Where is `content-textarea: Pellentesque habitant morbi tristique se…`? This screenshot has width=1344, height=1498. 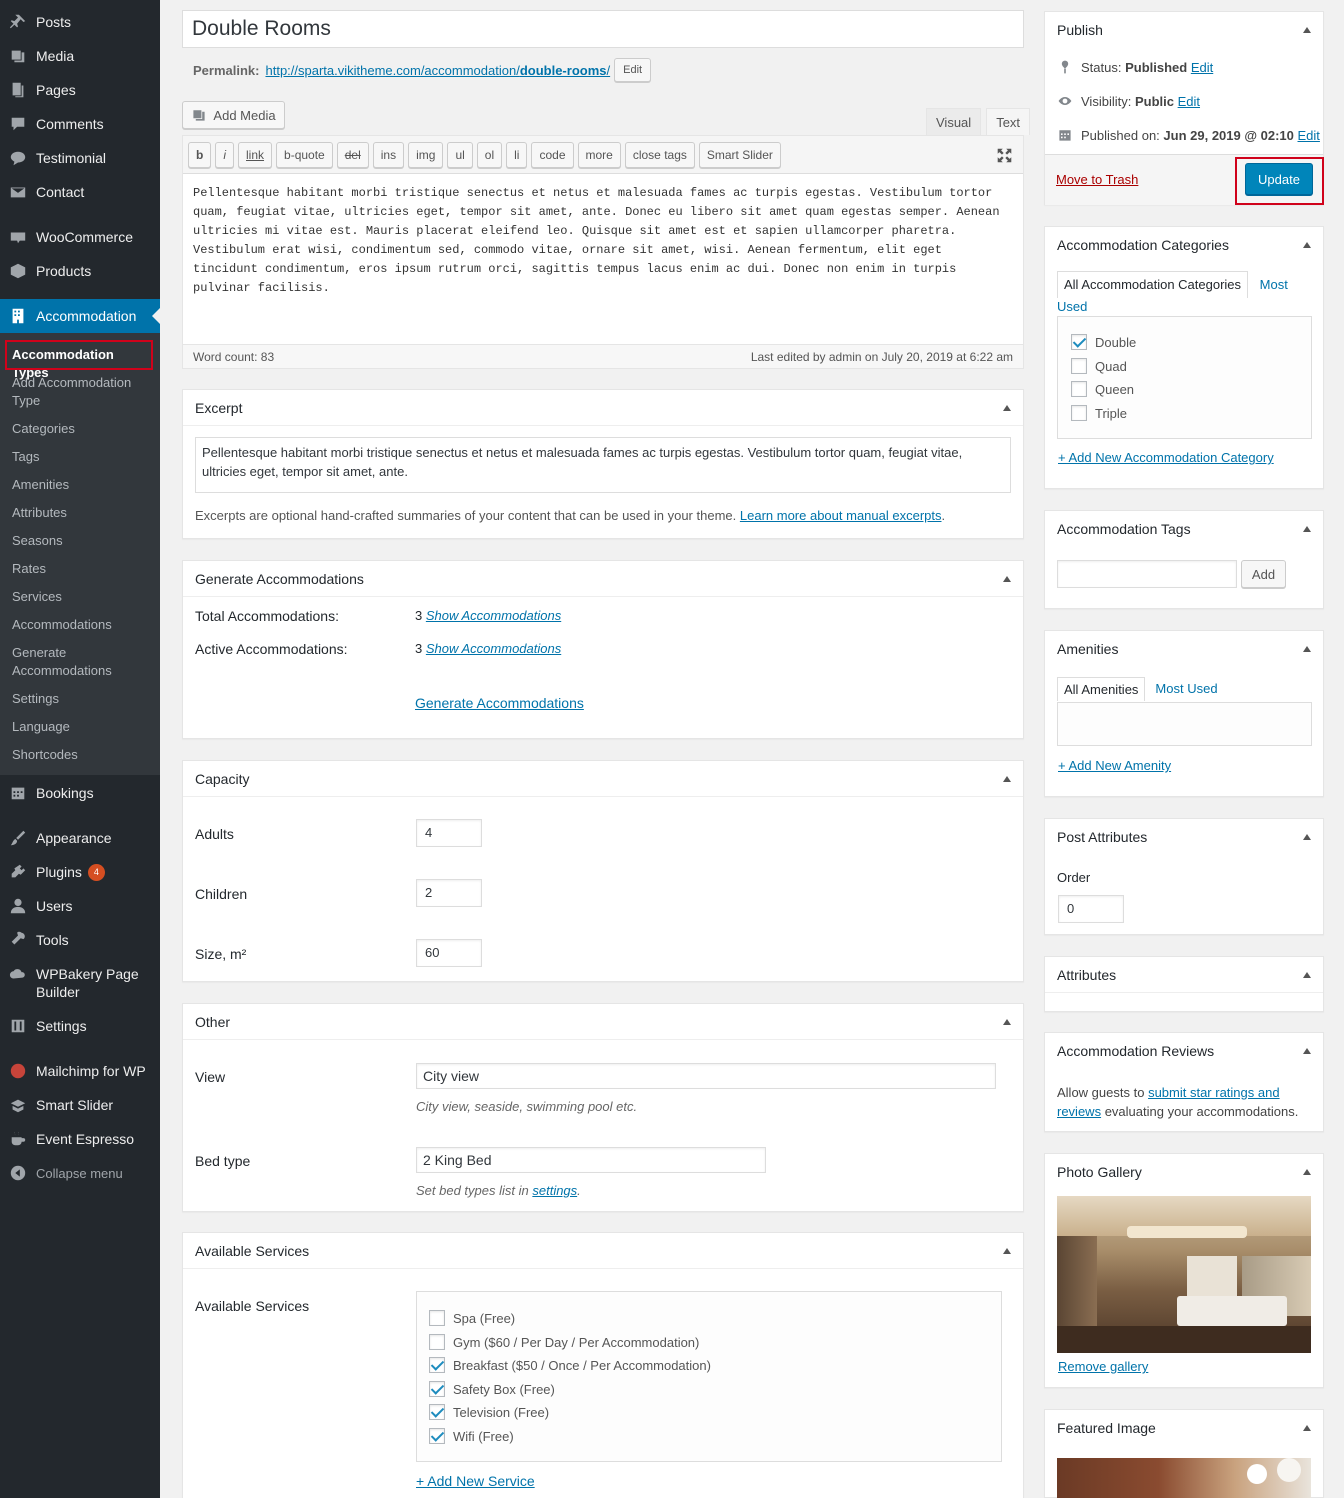 content-textarea: Pellentesque habitant morbi tristique se… is located at coordinates (603, 259).